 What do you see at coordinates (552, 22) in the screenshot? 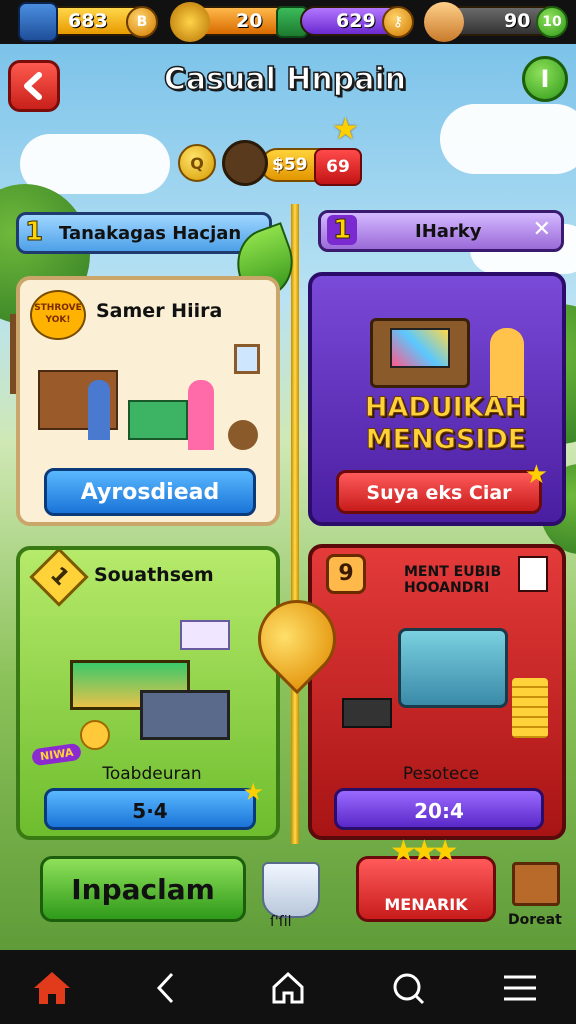
I see `level-badge: 10` at bounding box center [552, 22].